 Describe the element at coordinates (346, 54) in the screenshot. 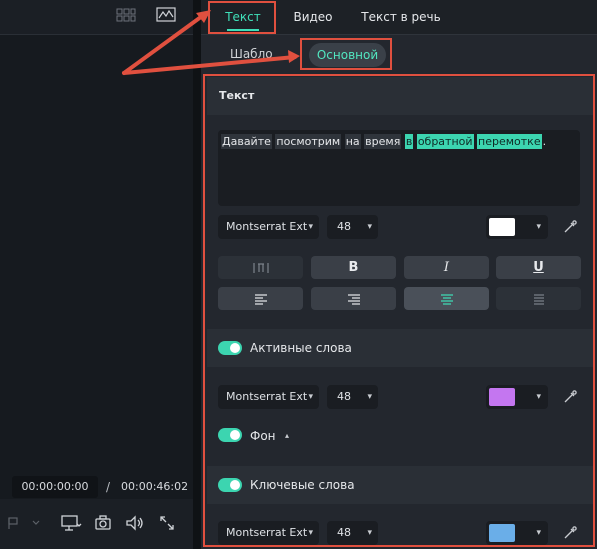

I see `annotation-box-basic` at that location.